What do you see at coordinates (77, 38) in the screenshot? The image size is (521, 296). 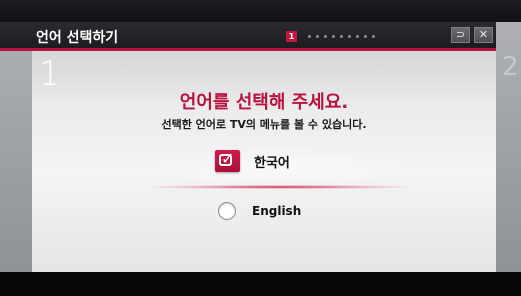 I see `page-title: 언어 선택하기` at bounding box center [77, 38].